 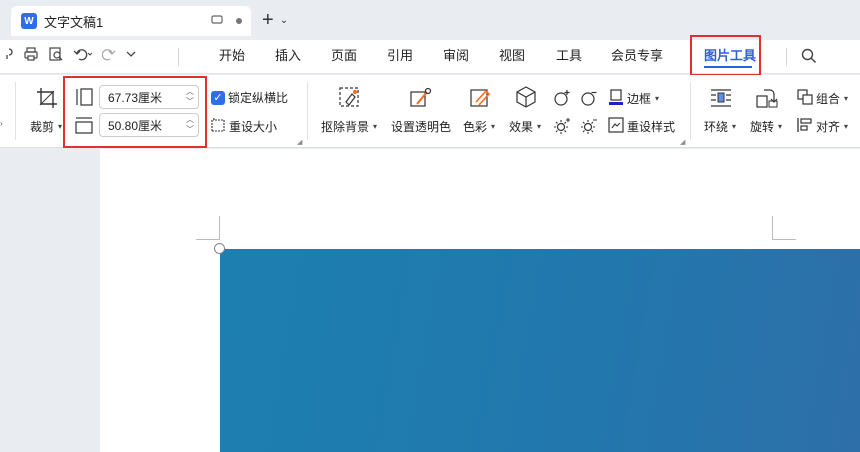 What do you see at coordinates (526, 98) in the screenshot?
I see `effects-icon` at bounding box center [526, 98].